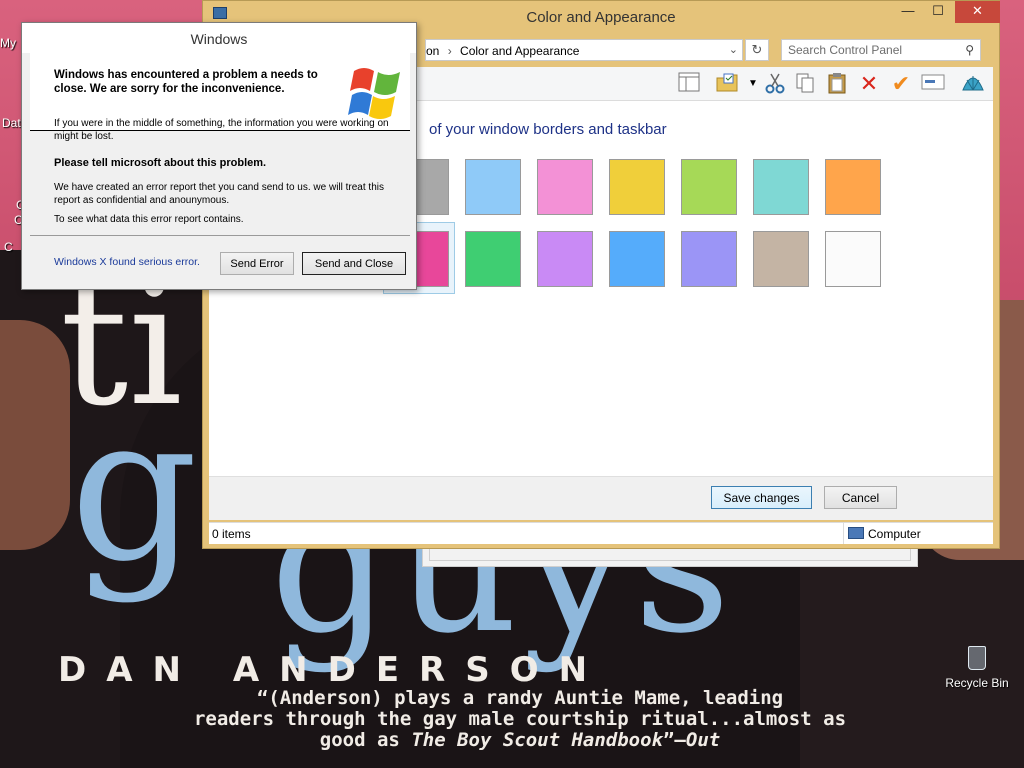 The height and width of the screenshot is (768, 1024). What do you see at coordinates (8, 247) in the screenshot?
I see `desktop-icon-label: C` at bounding box center [8, 247].